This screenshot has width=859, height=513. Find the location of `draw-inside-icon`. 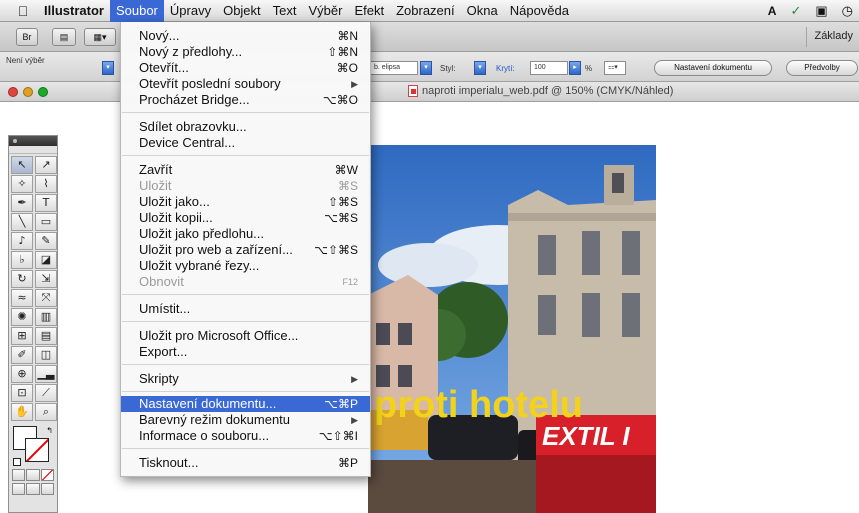

draw-inside-icon is located at coordinates (47, 489).